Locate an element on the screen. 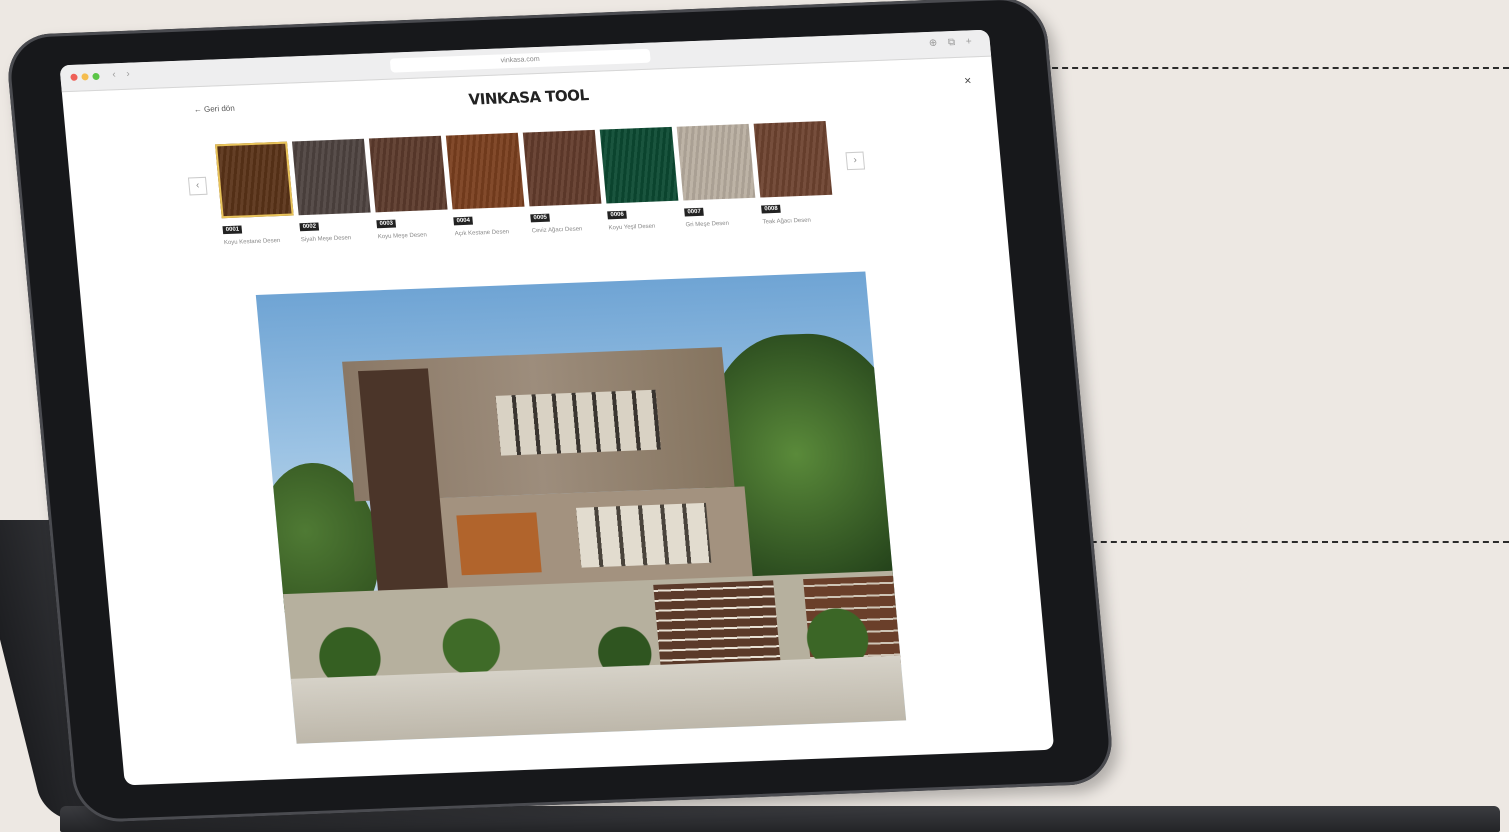 This screenshot has height=832, width=1509. wood-panel is located at coordinates (499, 544).